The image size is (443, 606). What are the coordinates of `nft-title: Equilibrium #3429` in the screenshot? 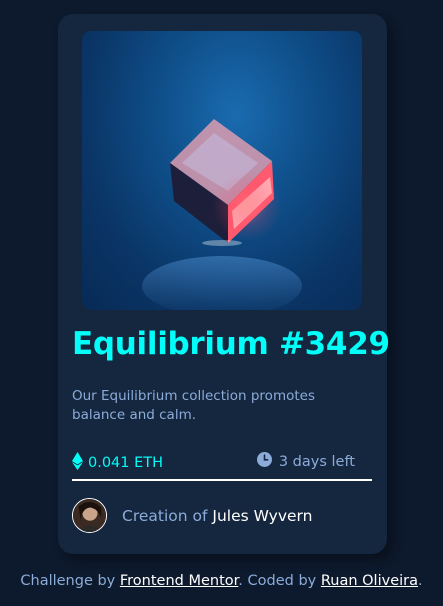 It's located at (231, 344).